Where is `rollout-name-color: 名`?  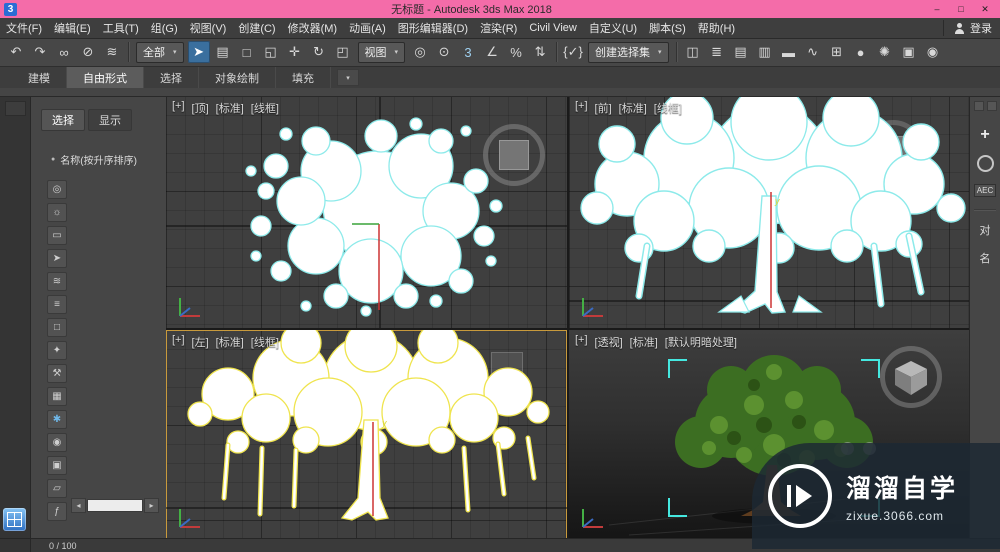 rollout-name-color: 名 is located at coordinates (985, 258).